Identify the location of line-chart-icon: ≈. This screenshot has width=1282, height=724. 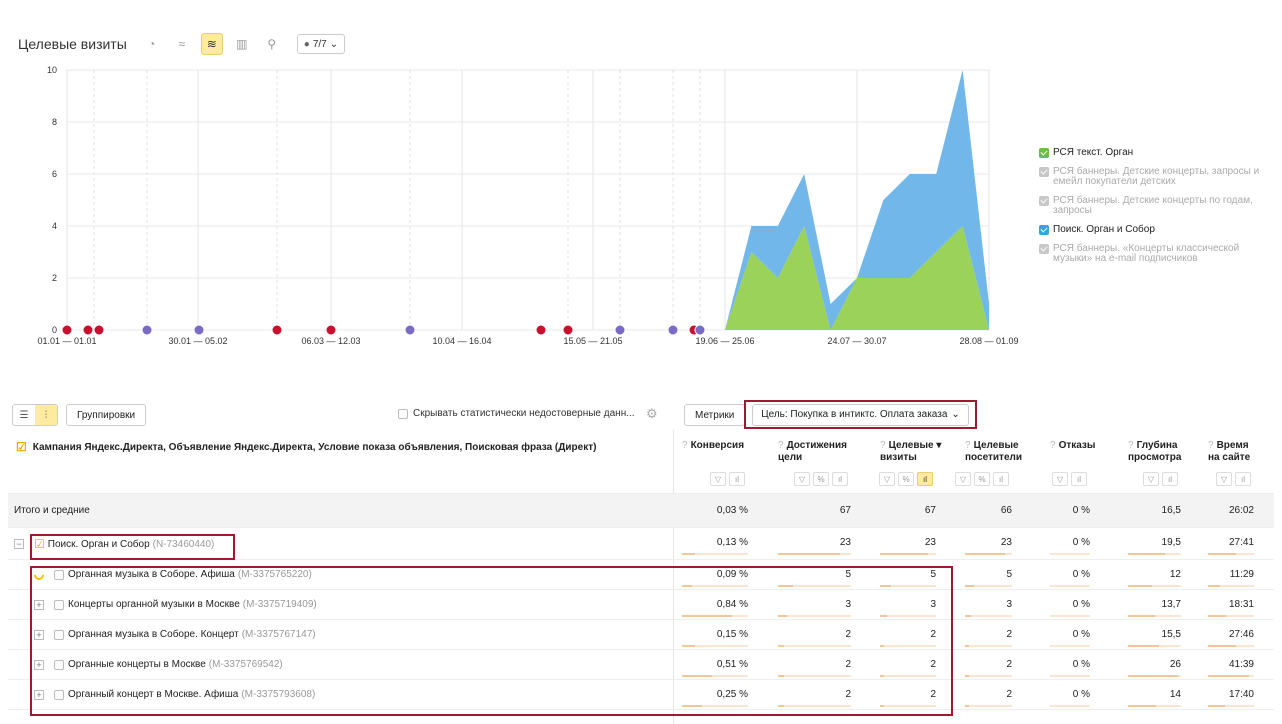
(182, 44).